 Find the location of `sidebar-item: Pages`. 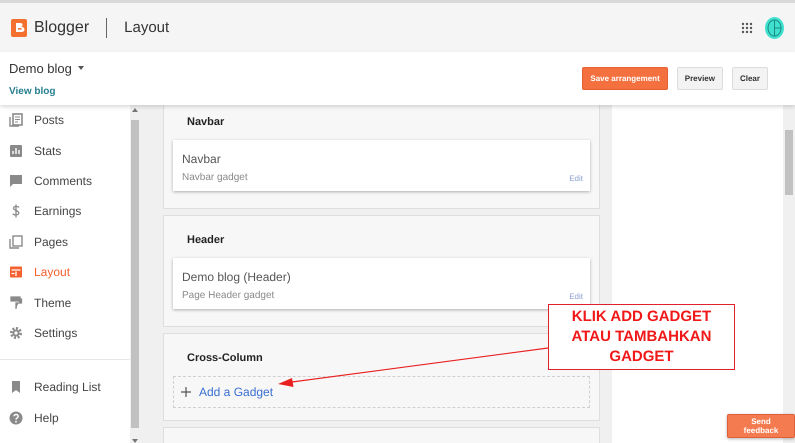

sidebar-item: Pages is located at coordinates (65, 241).